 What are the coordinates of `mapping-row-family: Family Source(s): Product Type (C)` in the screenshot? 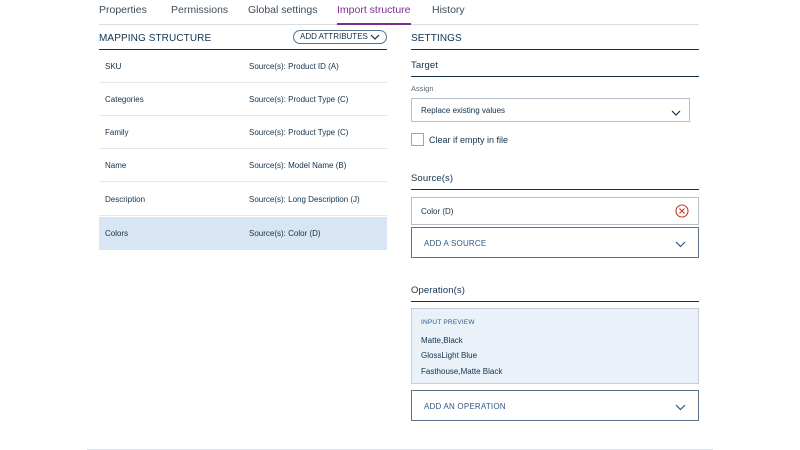 It's located at (243, 132).